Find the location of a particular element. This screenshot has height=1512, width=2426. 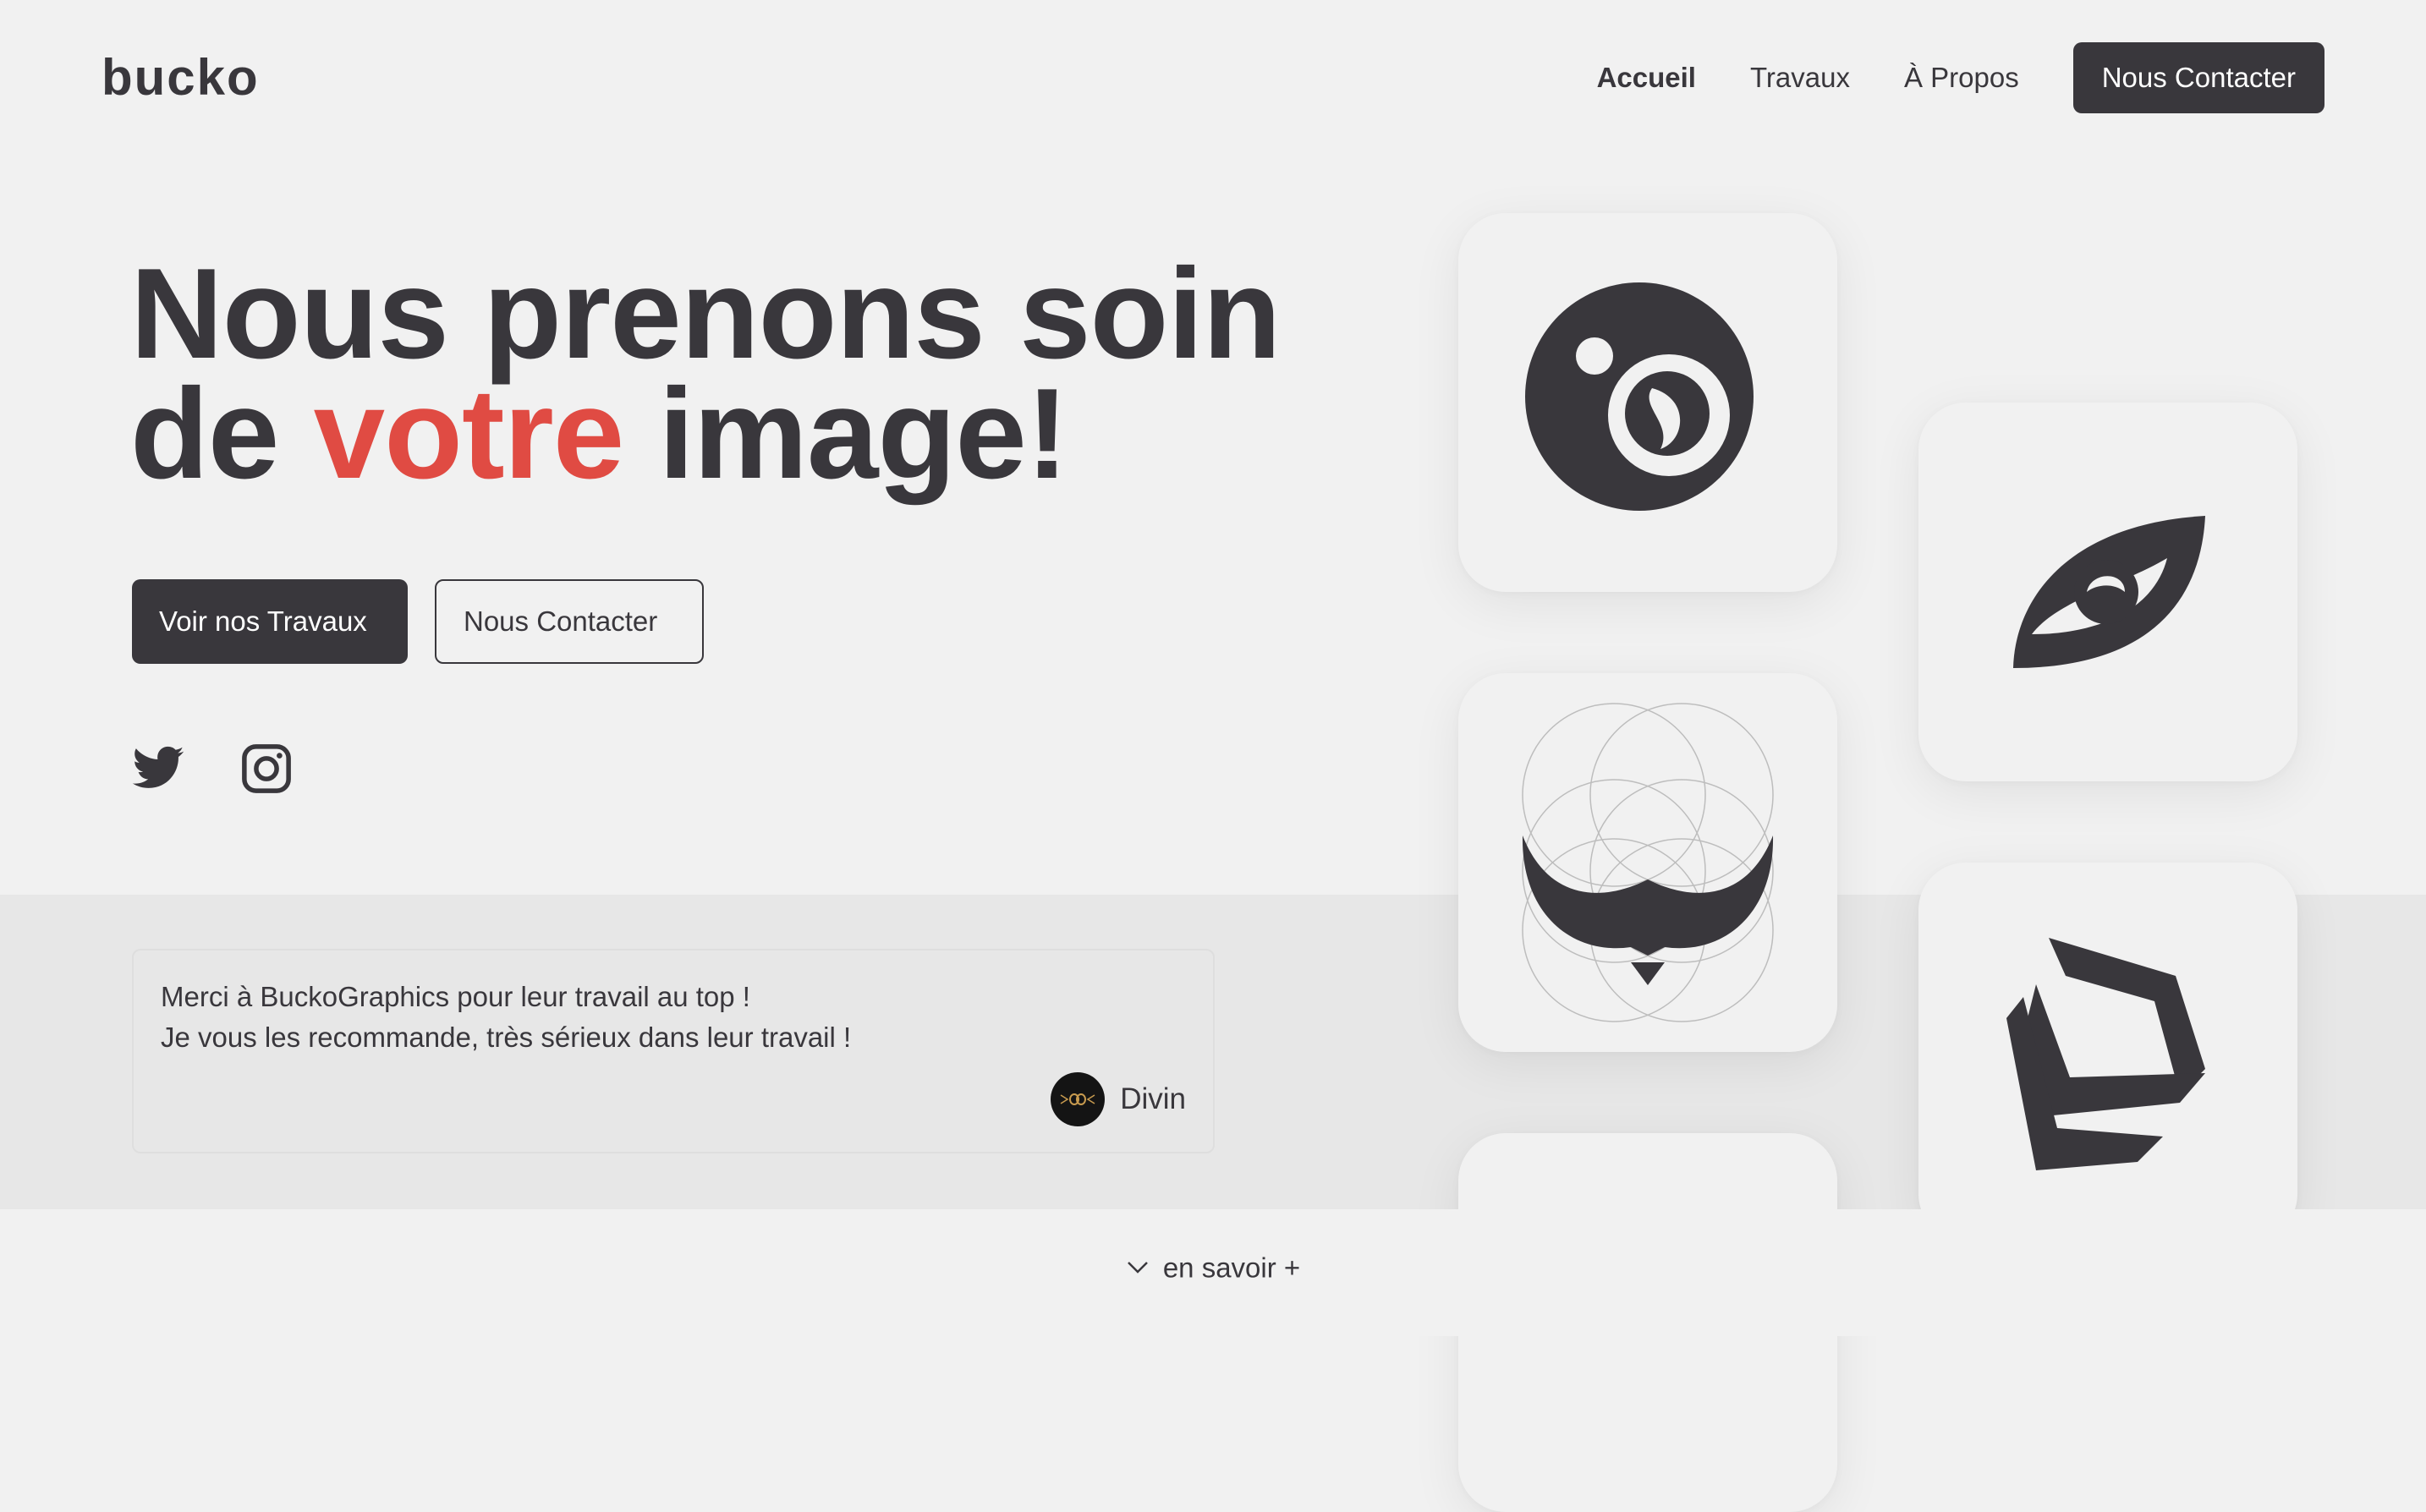

avatar-wings-icon is located at coordinates (1077, 1099).